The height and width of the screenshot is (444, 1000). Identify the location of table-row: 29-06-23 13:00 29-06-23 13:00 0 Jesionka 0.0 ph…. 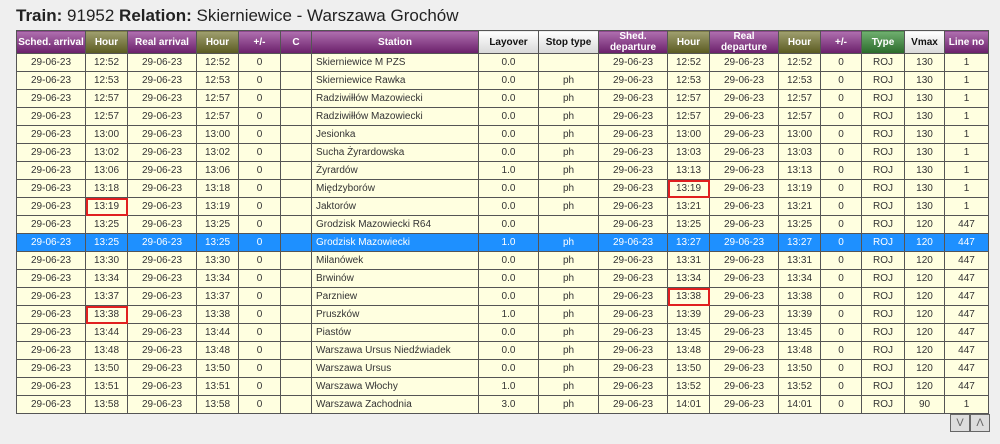
(502, 134).